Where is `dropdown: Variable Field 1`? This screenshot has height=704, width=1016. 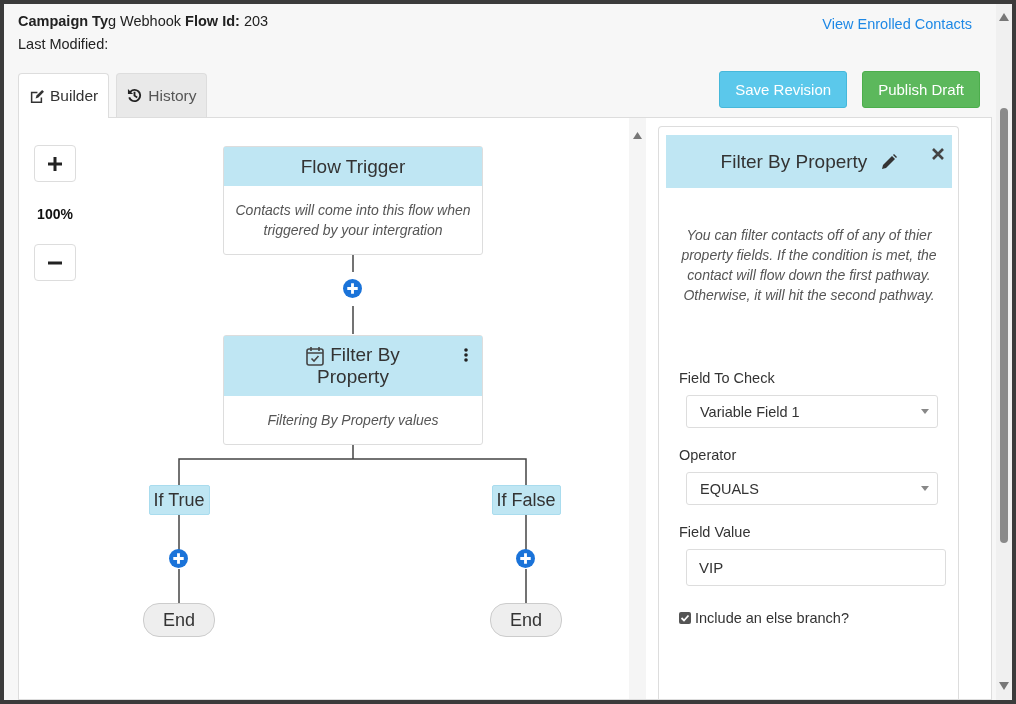 dropdown: Variable Field 1 is located at coordinates (812, 411).